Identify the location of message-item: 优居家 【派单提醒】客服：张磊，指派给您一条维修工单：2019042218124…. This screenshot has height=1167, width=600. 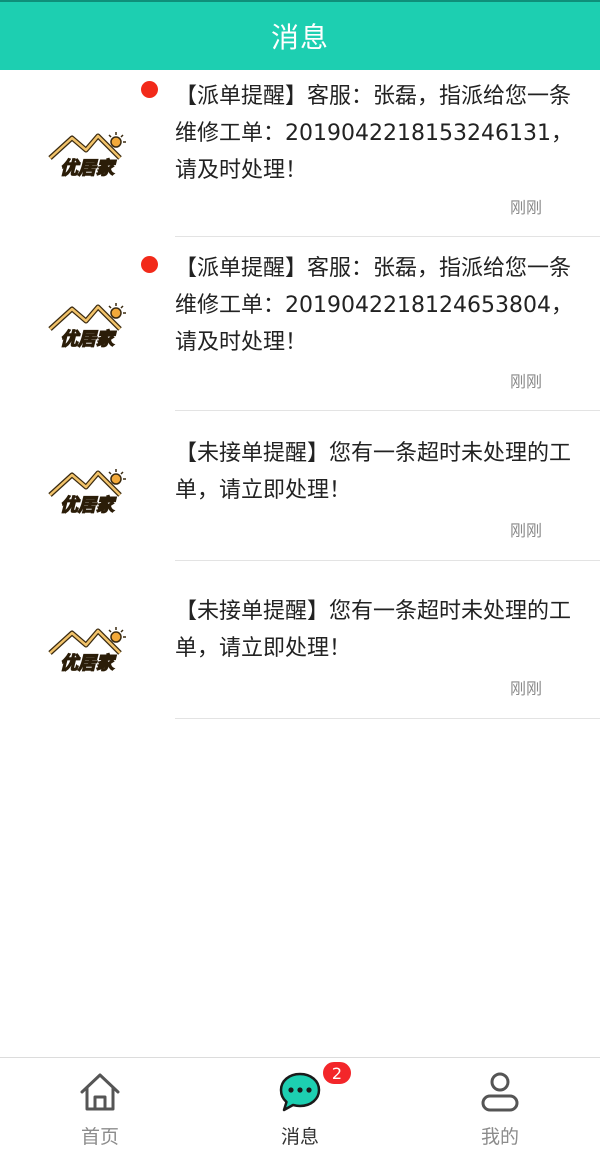
(300, 324).